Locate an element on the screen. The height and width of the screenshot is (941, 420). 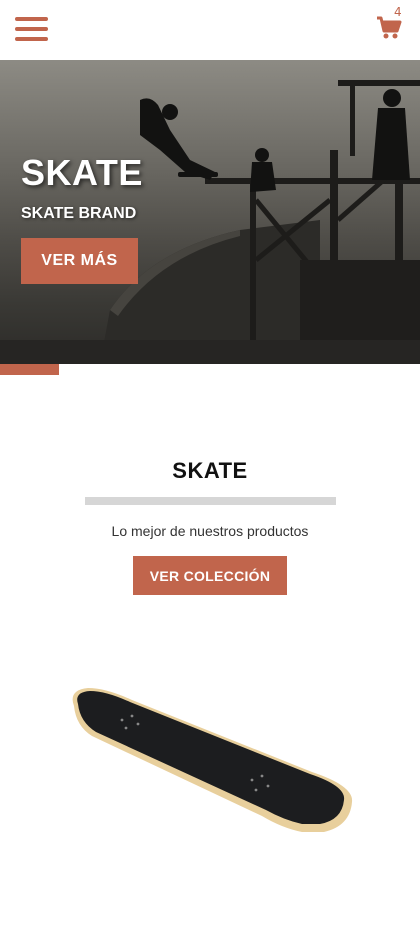
skateboard-product-image is located at coordinates (210, 756).